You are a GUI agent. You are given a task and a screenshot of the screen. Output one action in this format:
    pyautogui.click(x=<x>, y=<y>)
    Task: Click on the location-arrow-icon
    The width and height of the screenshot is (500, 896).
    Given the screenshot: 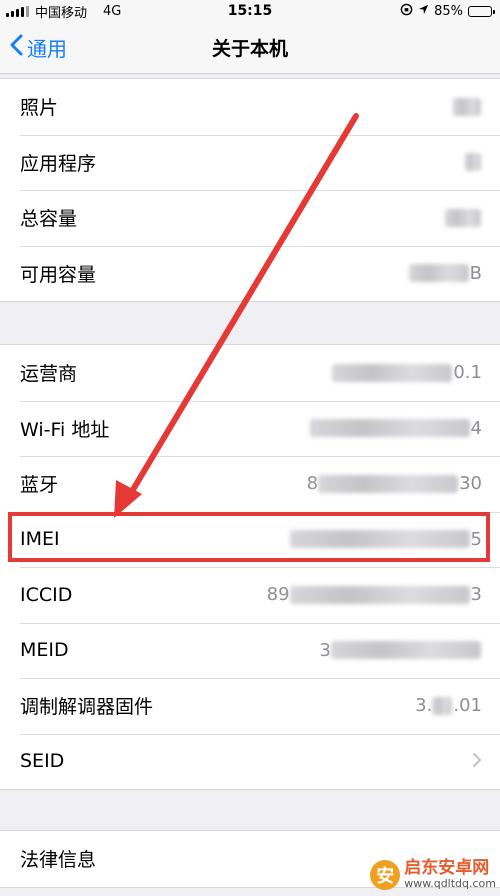 What is the action you would take?
    pyautogui.click(x=423, y=11)
    